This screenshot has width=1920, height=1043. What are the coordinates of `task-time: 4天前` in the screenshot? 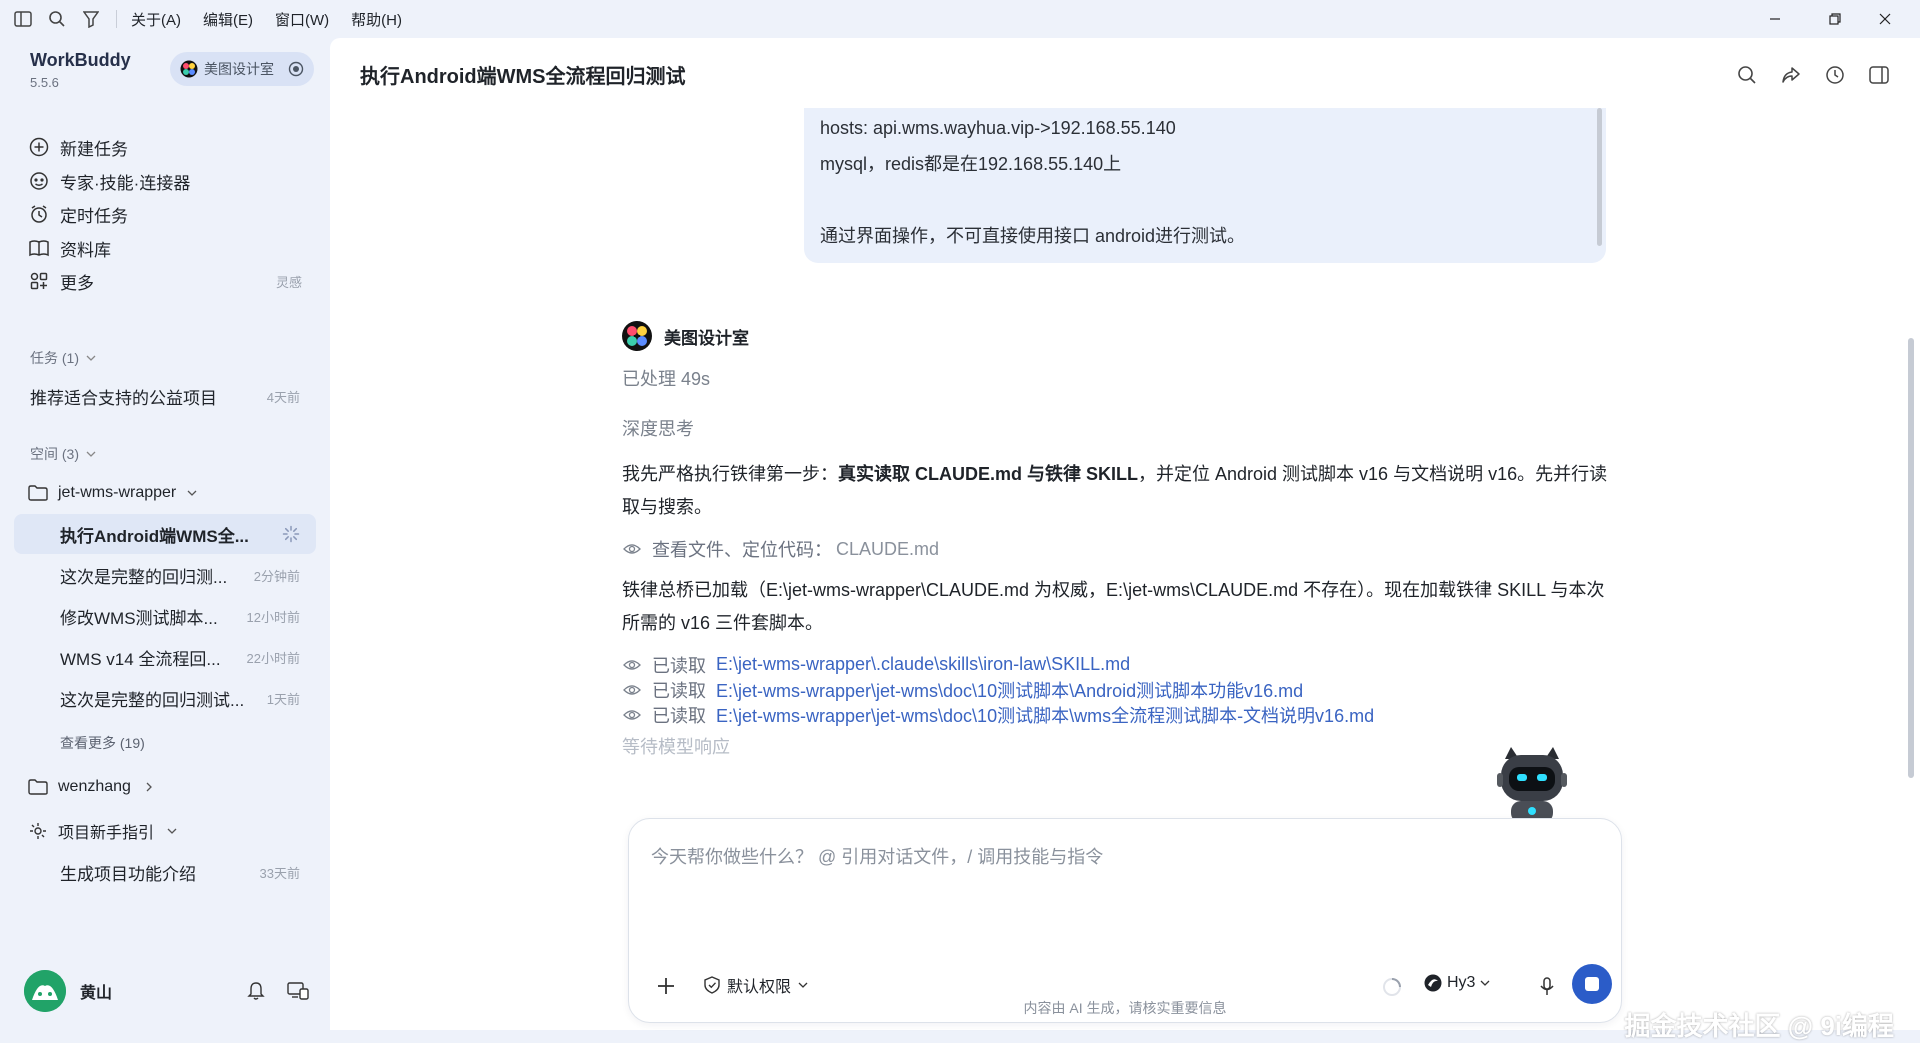 It's located at (283, 397).